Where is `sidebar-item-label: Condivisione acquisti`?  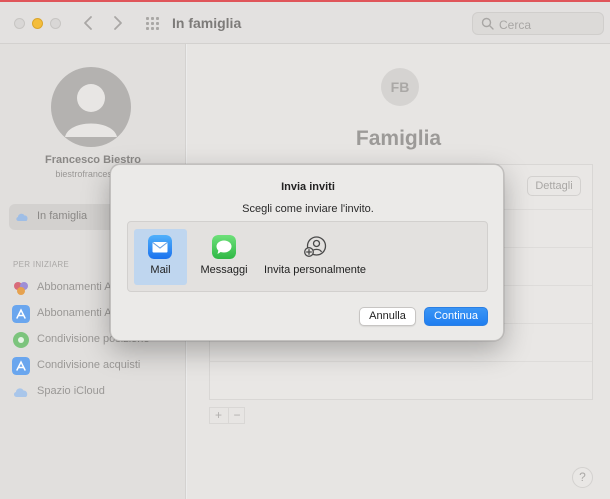 sidebar-item-label: Condivisione acquisti is located at coordinates (89, 365).